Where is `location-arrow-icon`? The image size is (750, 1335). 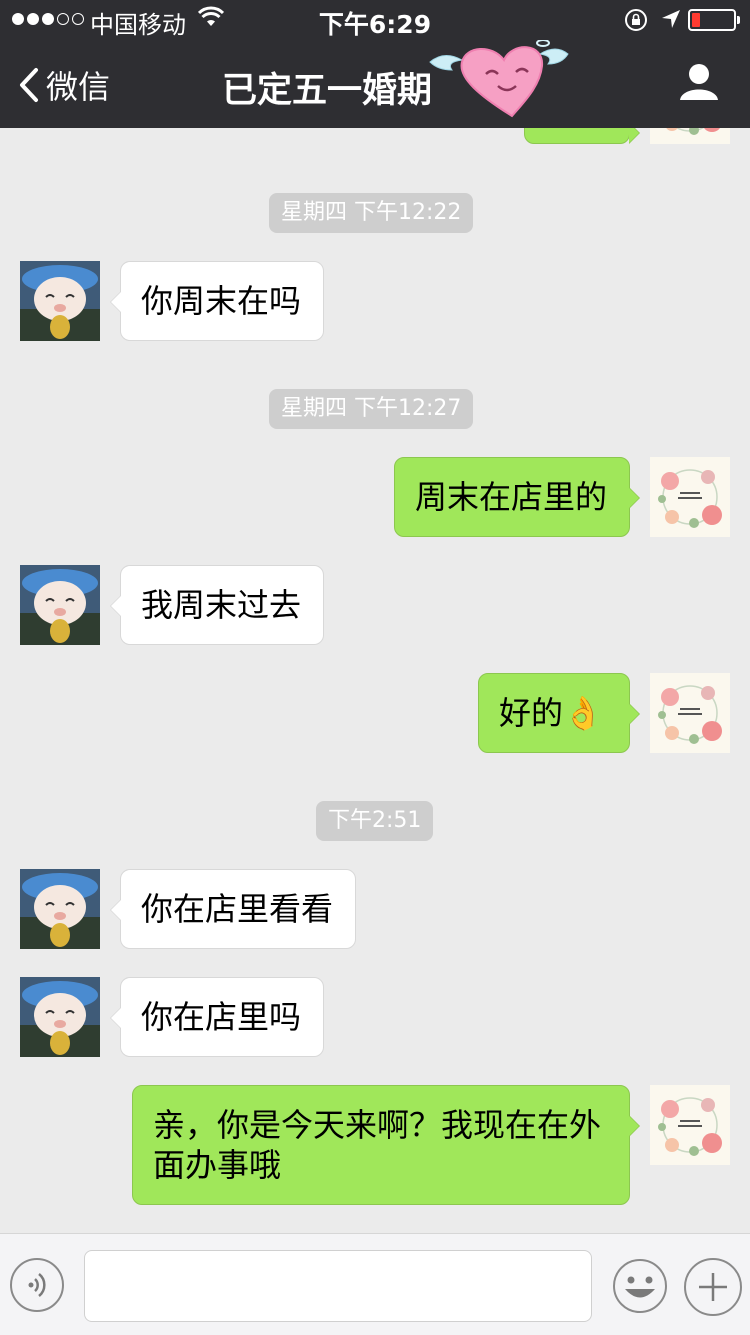 location-arrow-icon is located at coordinates (671, 21).